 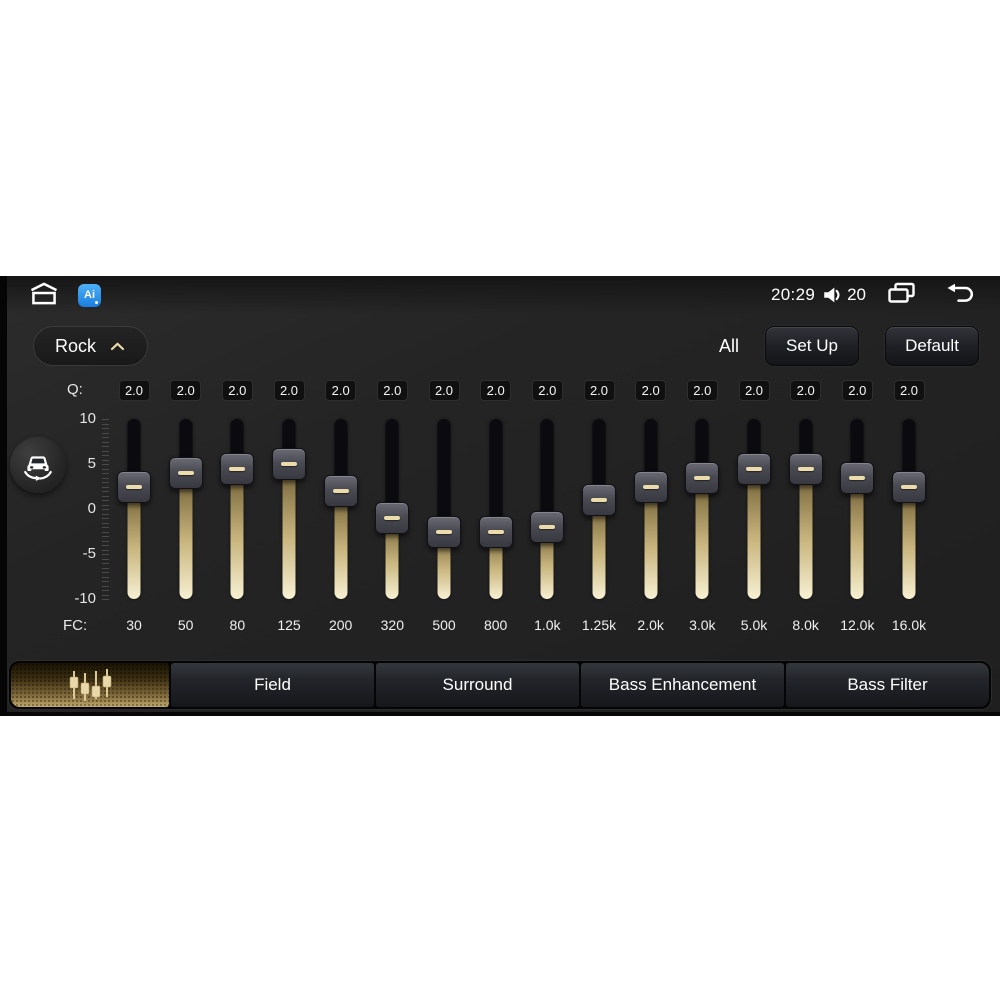 I want to click on band-column: 2.0 320, so click(x=392, y=510).